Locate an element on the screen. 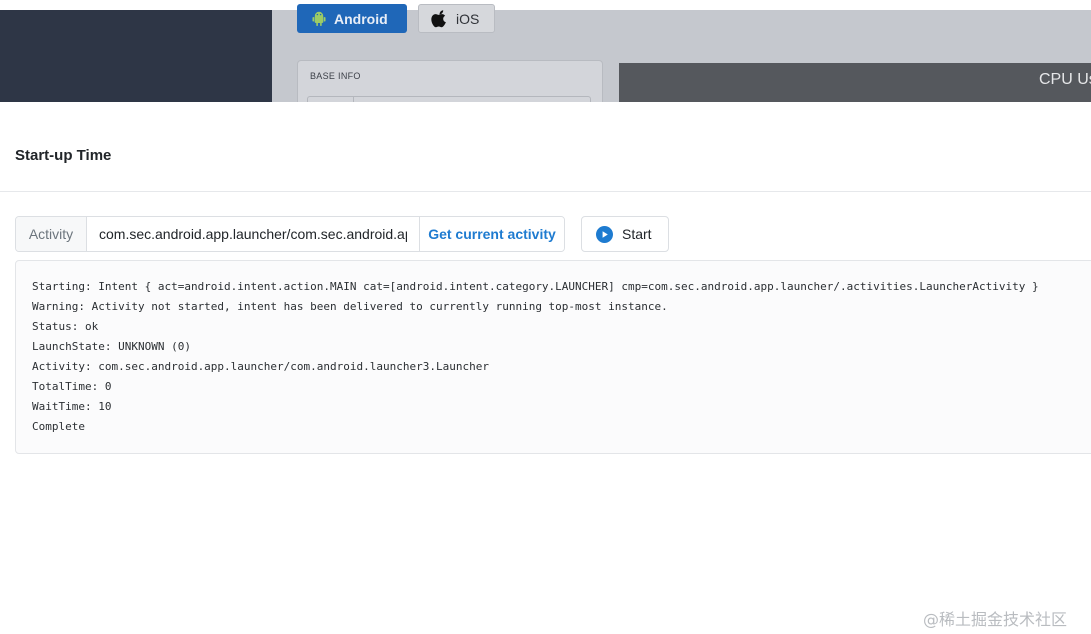 The width and height of the screenshot is (1091, 634). activity-input-group: Activity Get current activity is located at coordinates (290, 234).